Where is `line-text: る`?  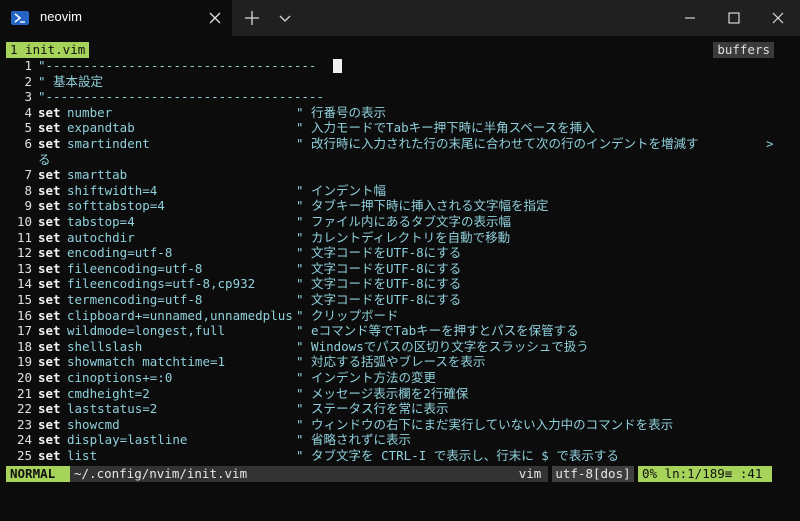 line-text: る is located at coordinates (44, 159).